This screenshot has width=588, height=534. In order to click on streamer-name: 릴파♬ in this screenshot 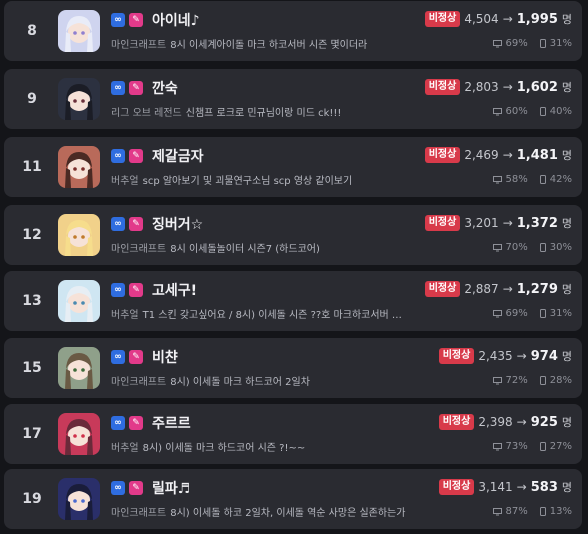, I will do `click(171, 488)`.